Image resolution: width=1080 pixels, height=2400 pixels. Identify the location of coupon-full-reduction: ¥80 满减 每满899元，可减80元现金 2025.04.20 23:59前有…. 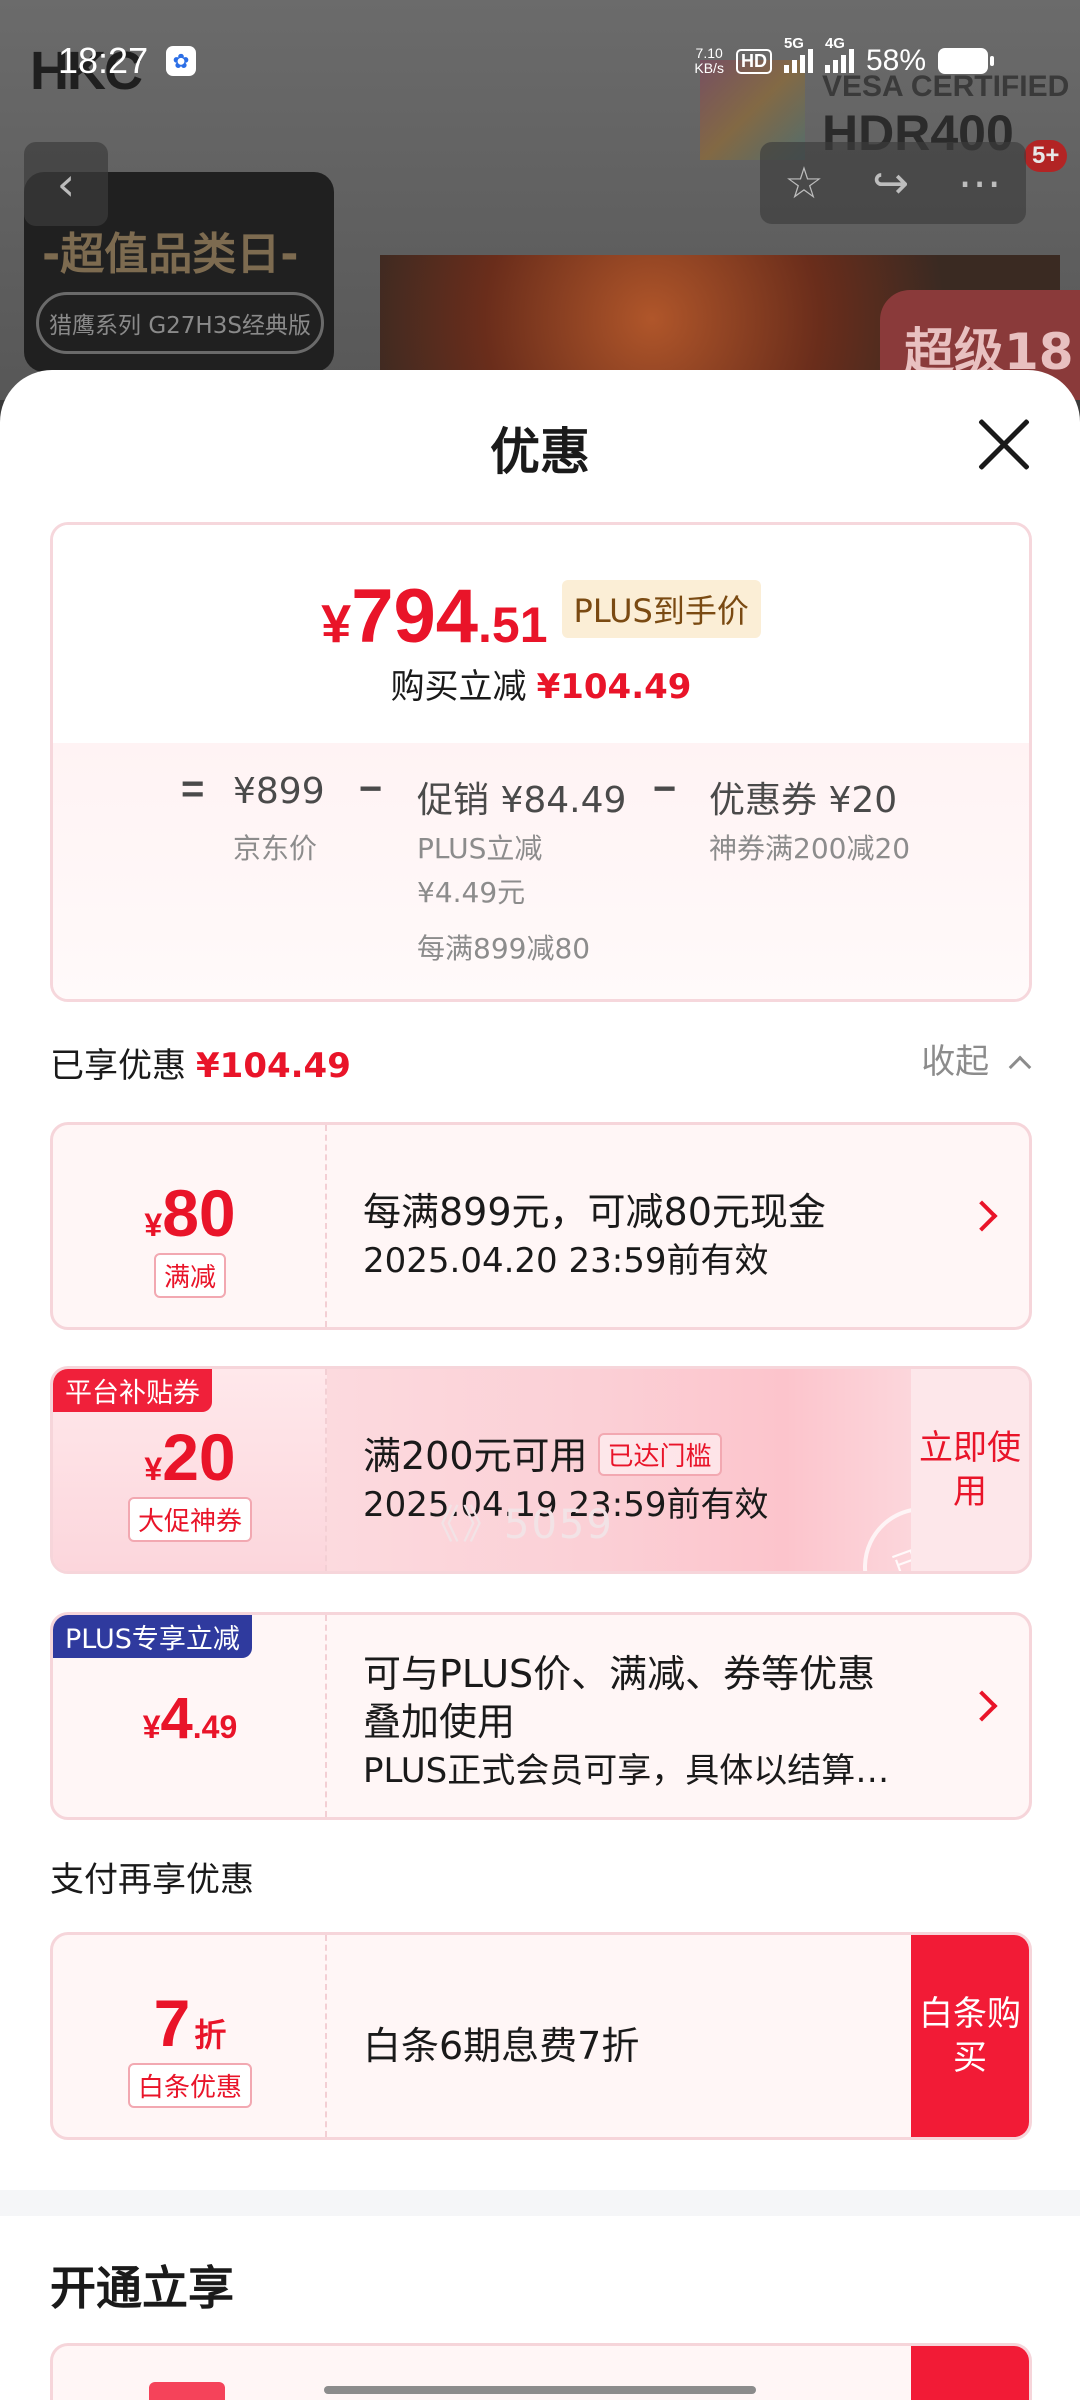
(541, 1226).